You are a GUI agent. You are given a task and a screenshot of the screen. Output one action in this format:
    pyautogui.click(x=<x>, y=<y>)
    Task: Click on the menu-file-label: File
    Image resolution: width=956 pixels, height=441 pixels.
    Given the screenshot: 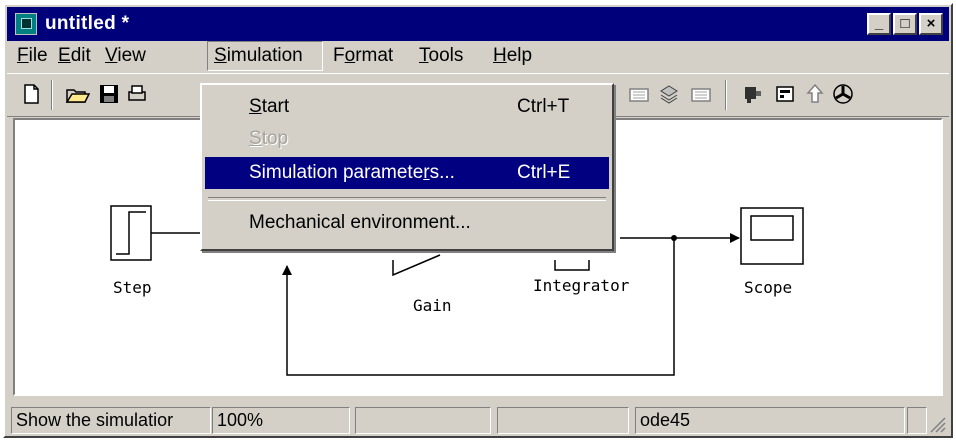 What is the action you would take?
    pyautogui.click(x=32, y=55)
    